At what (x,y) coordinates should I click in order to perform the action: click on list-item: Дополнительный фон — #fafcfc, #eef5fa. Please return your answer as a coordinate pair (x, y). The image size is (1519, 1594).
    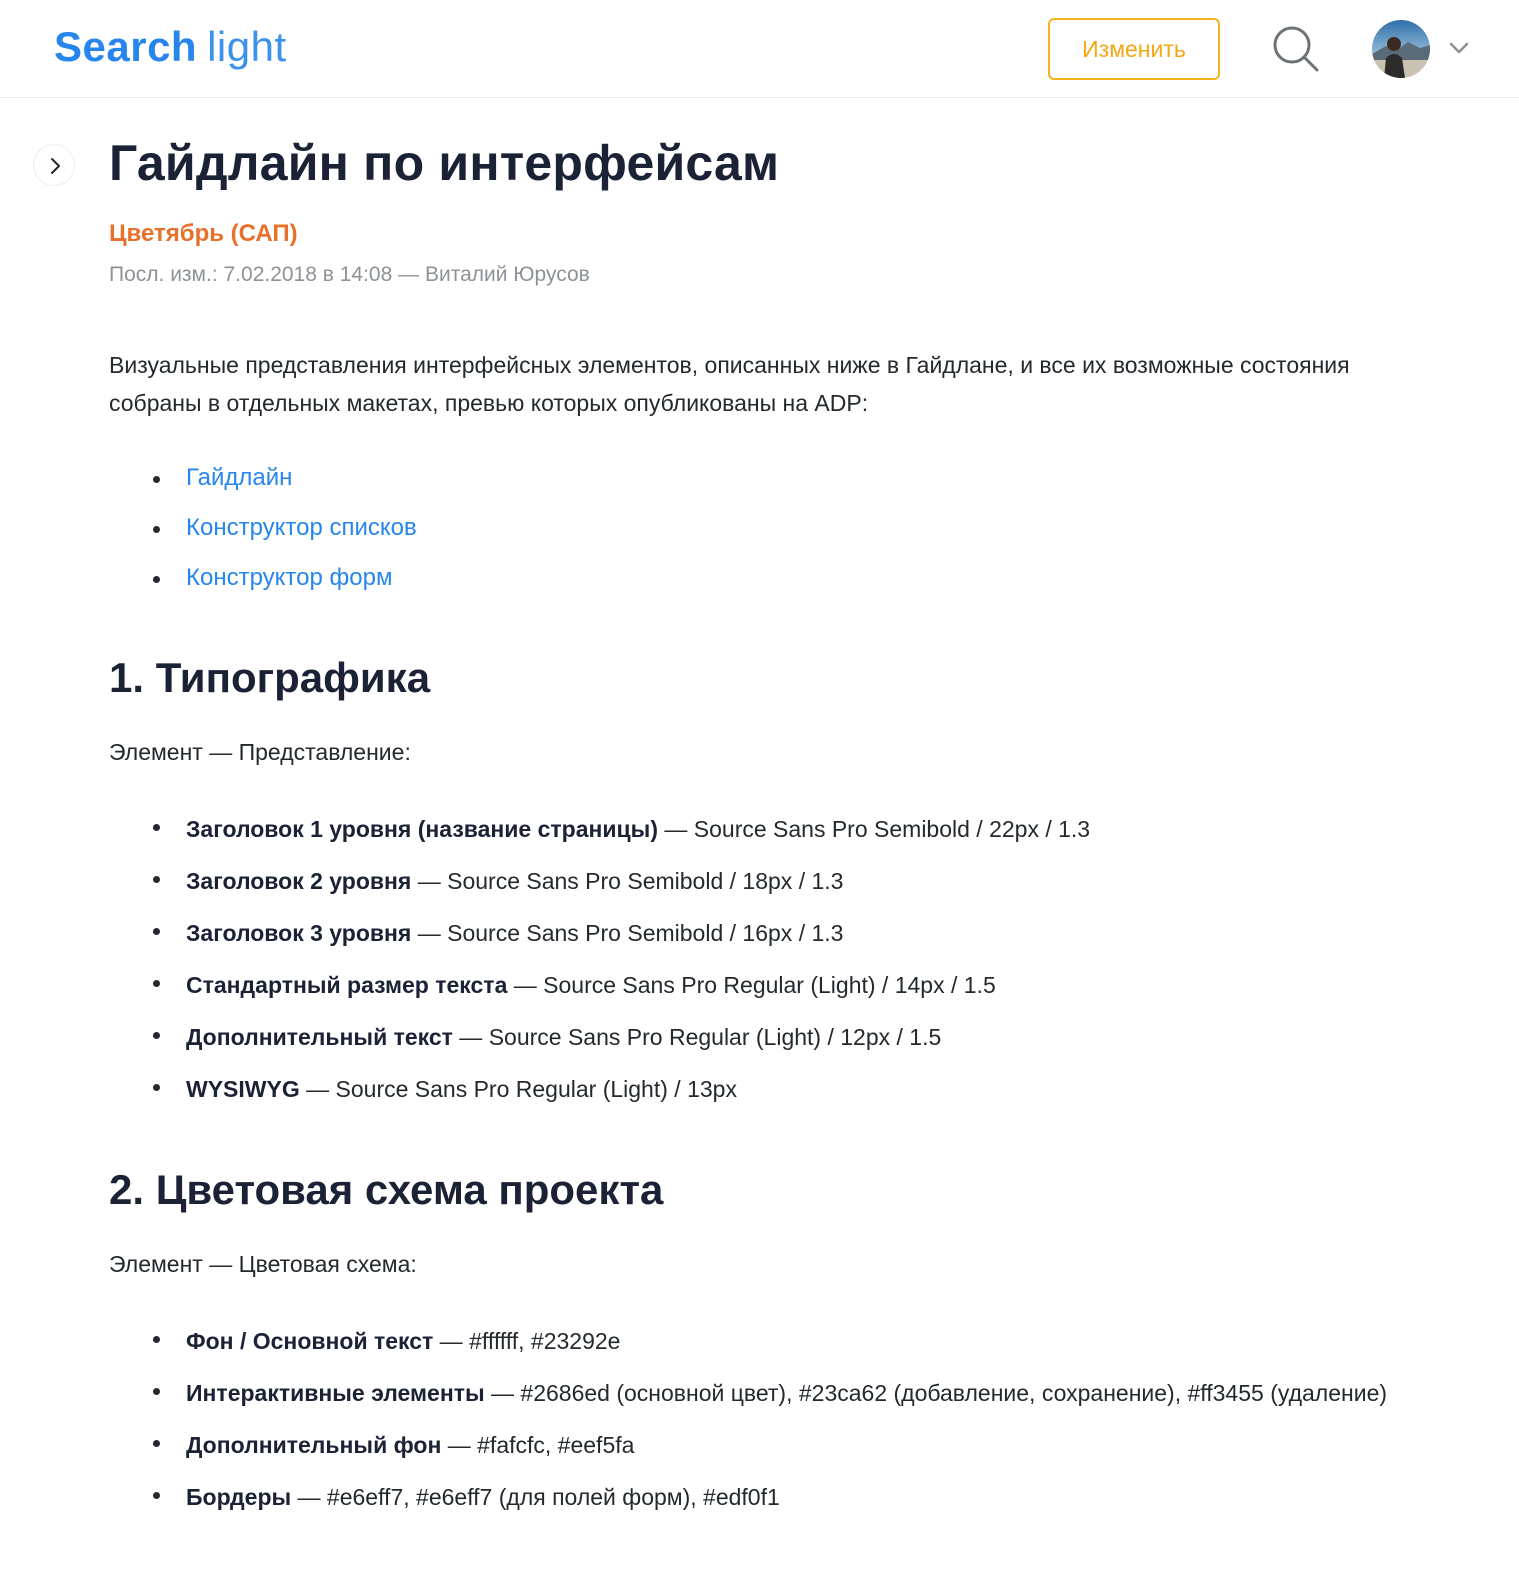
    Looking at the image, I should click on (754, 1445).